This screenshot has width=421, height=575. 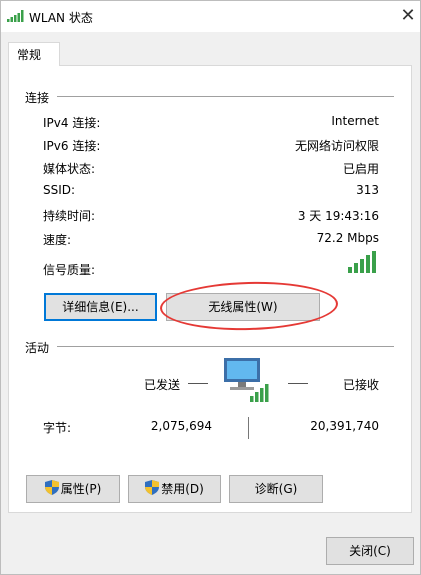 What do you see at coordinates (336, 146) in the screenshot?
I see `ipv6-value: 无网络访问权限` at bounding box center [336, 146].